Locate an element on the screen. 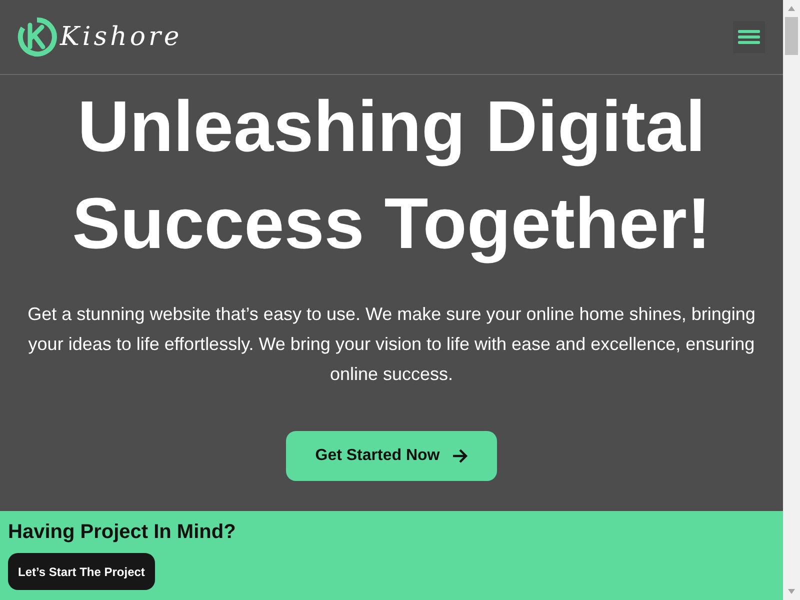 Image resolution: width=800 pixels, height=600 pixels. cta-heading: Having Project In Mind? is located at coordinates (122, 532).